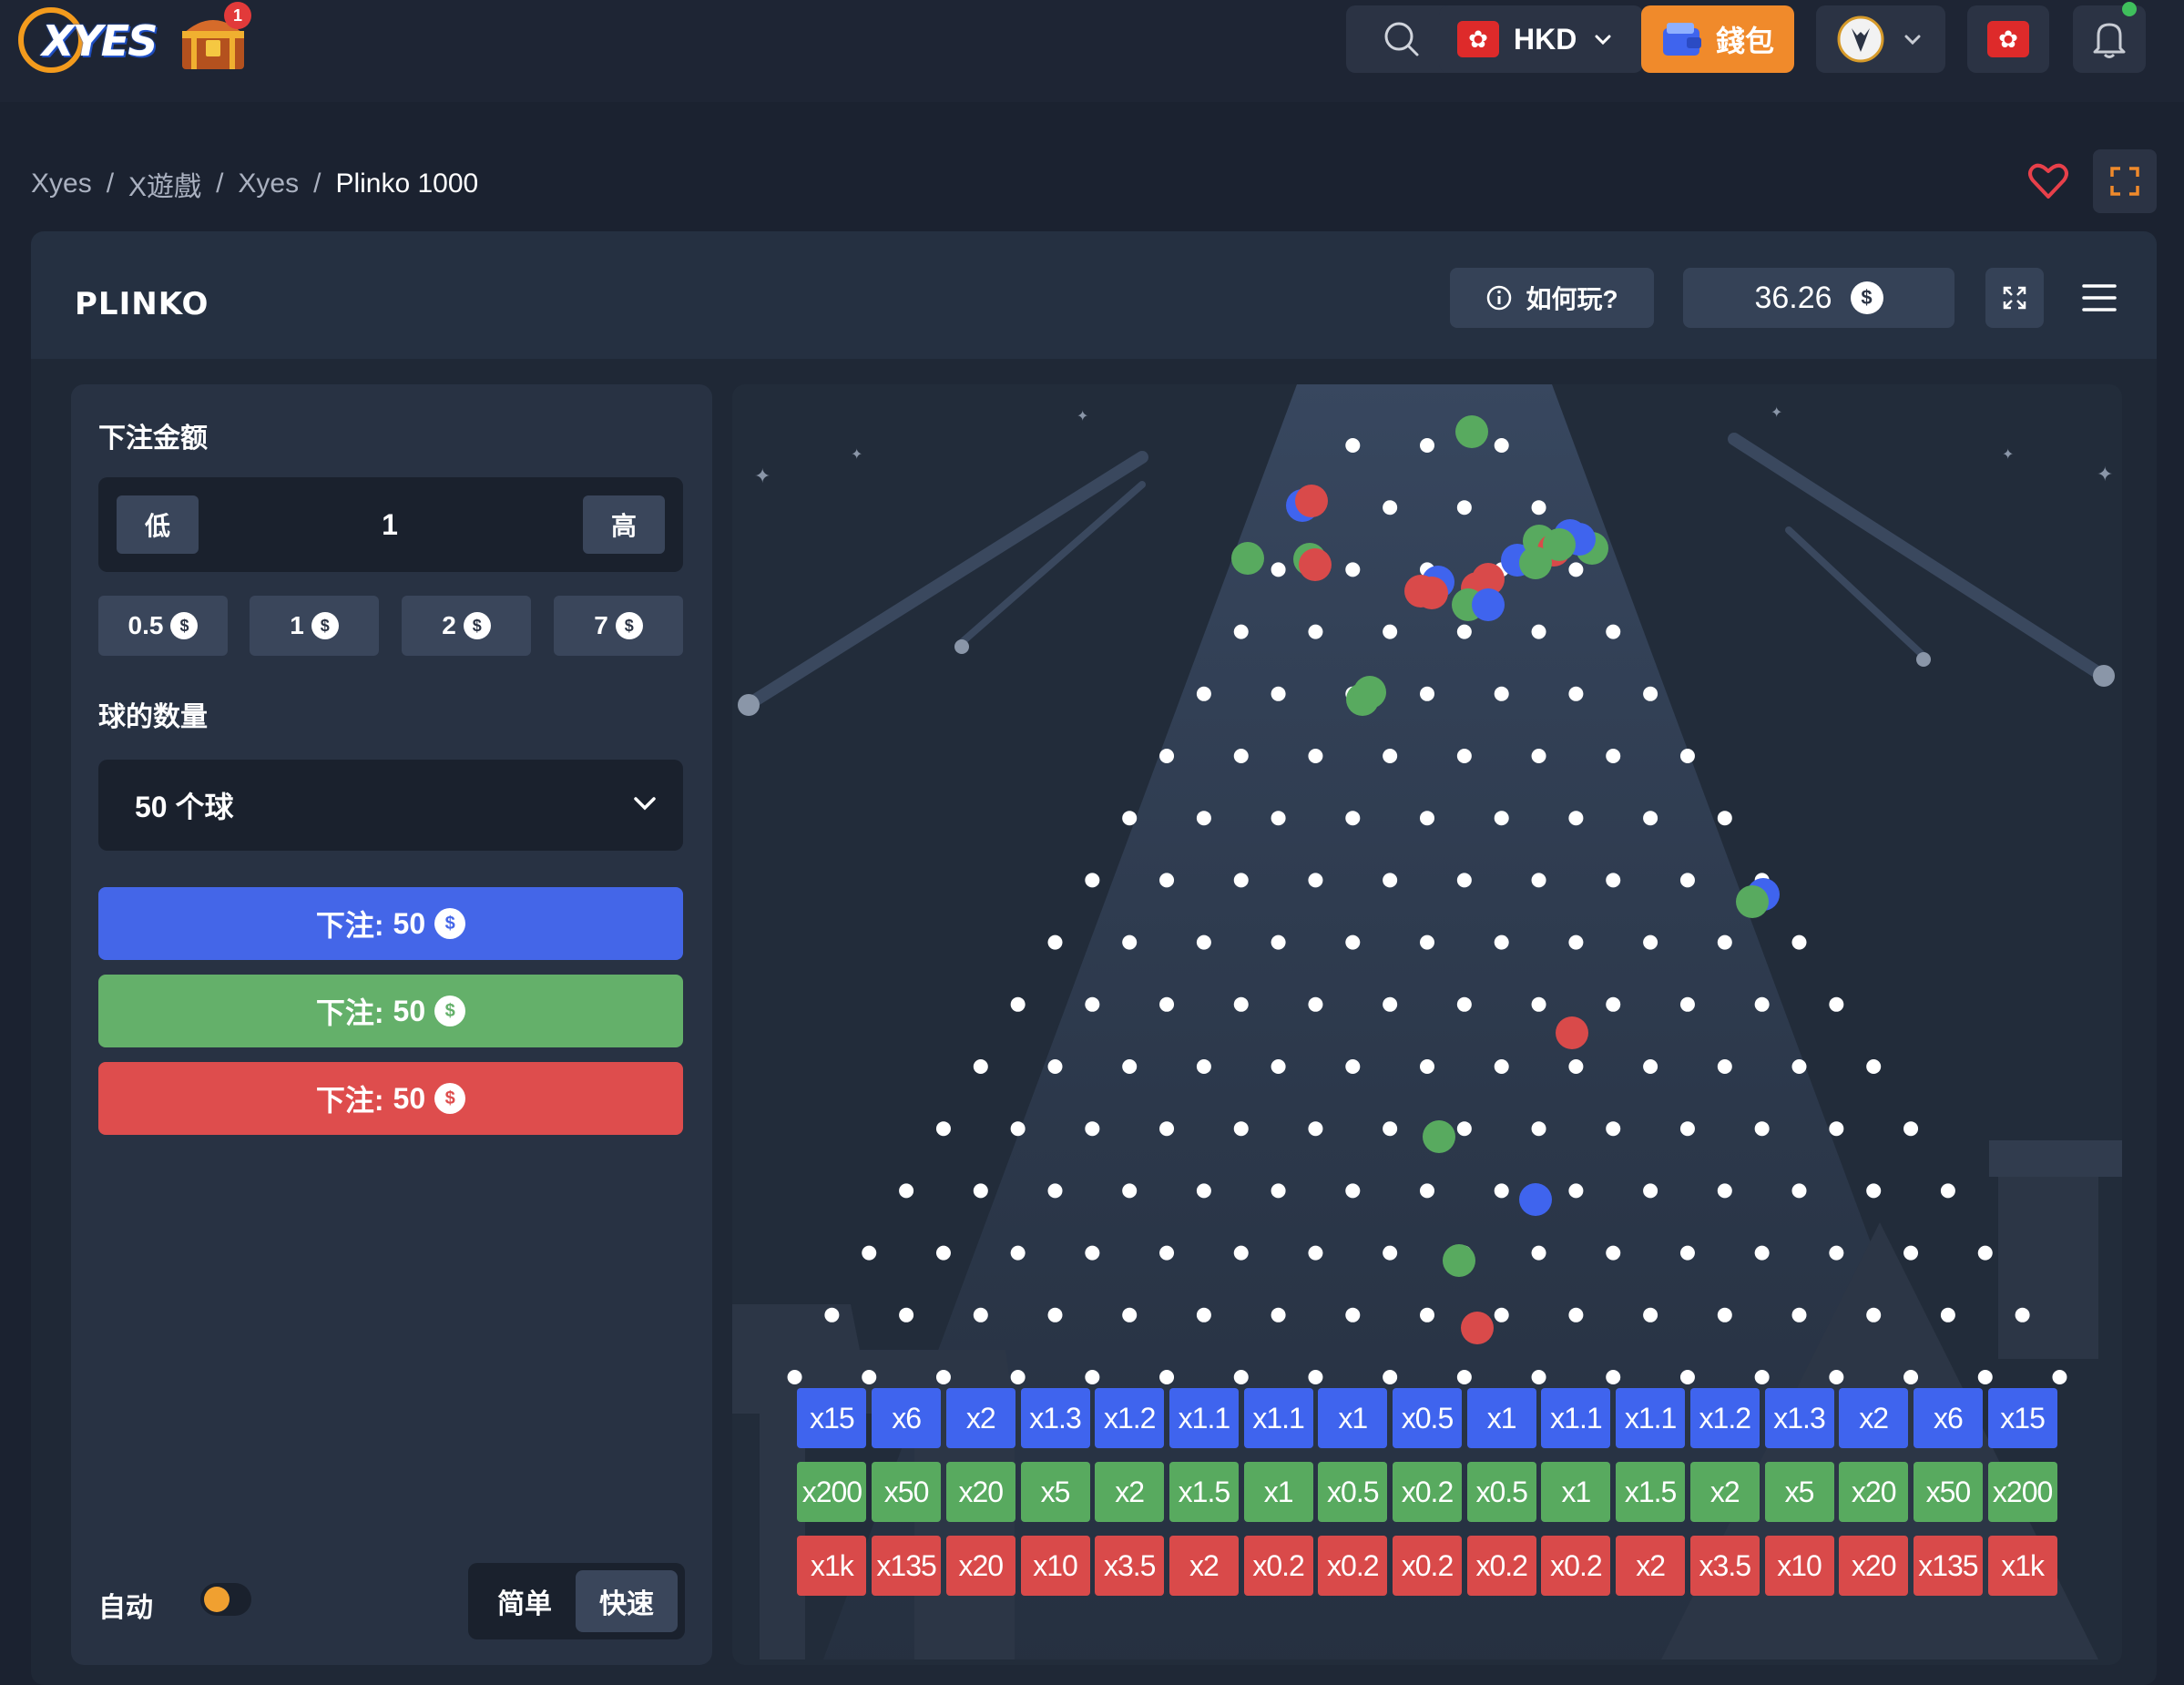 Image resolution: width=2184 pixels, height=1685 pixels. What do you see at coordinates (1204, 1492) in the screenshot?
I see `multiplier-slot: x1.5` at bounding box center [1204, 1492].